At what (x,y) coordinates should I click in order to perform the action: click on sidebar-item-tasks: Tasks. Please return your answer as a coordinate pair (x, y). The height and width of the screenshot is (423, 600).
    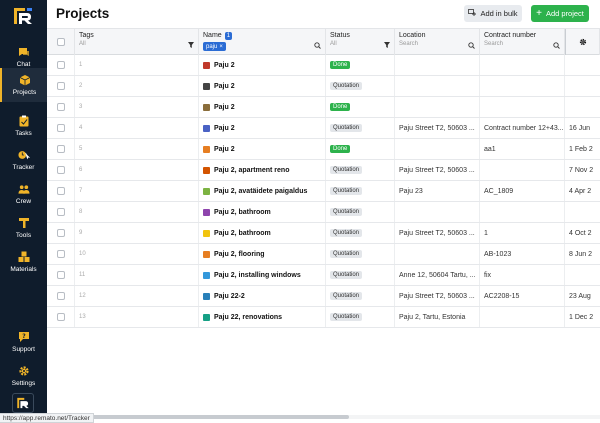
    Looking at the image, I should click on (23, 126).